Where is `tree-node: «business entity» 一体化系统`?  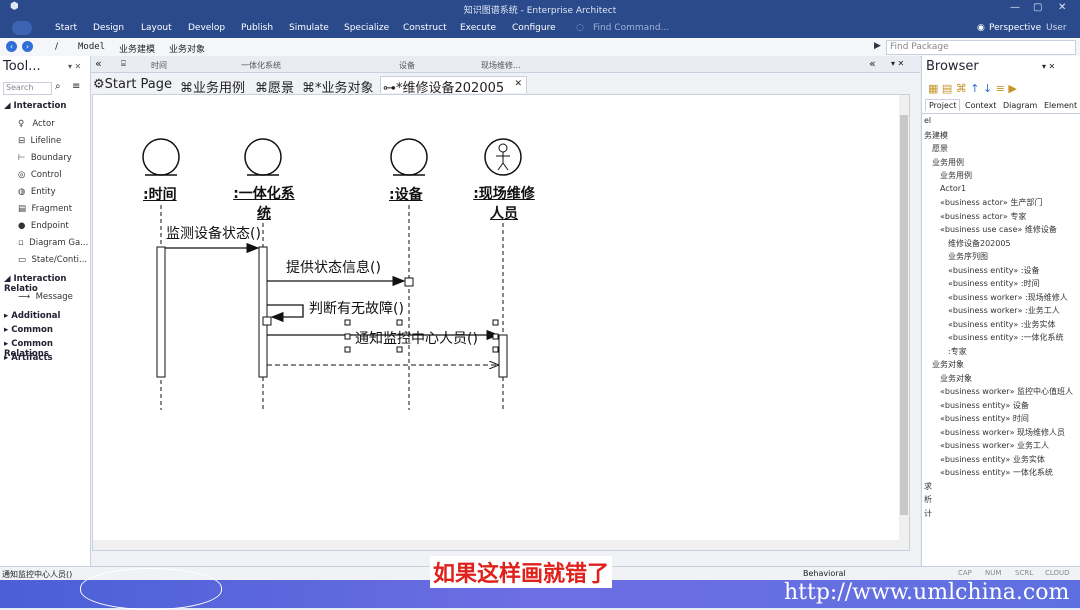
tree-node: «business entity» 一体化系统 is located at coordinates (996, 472).